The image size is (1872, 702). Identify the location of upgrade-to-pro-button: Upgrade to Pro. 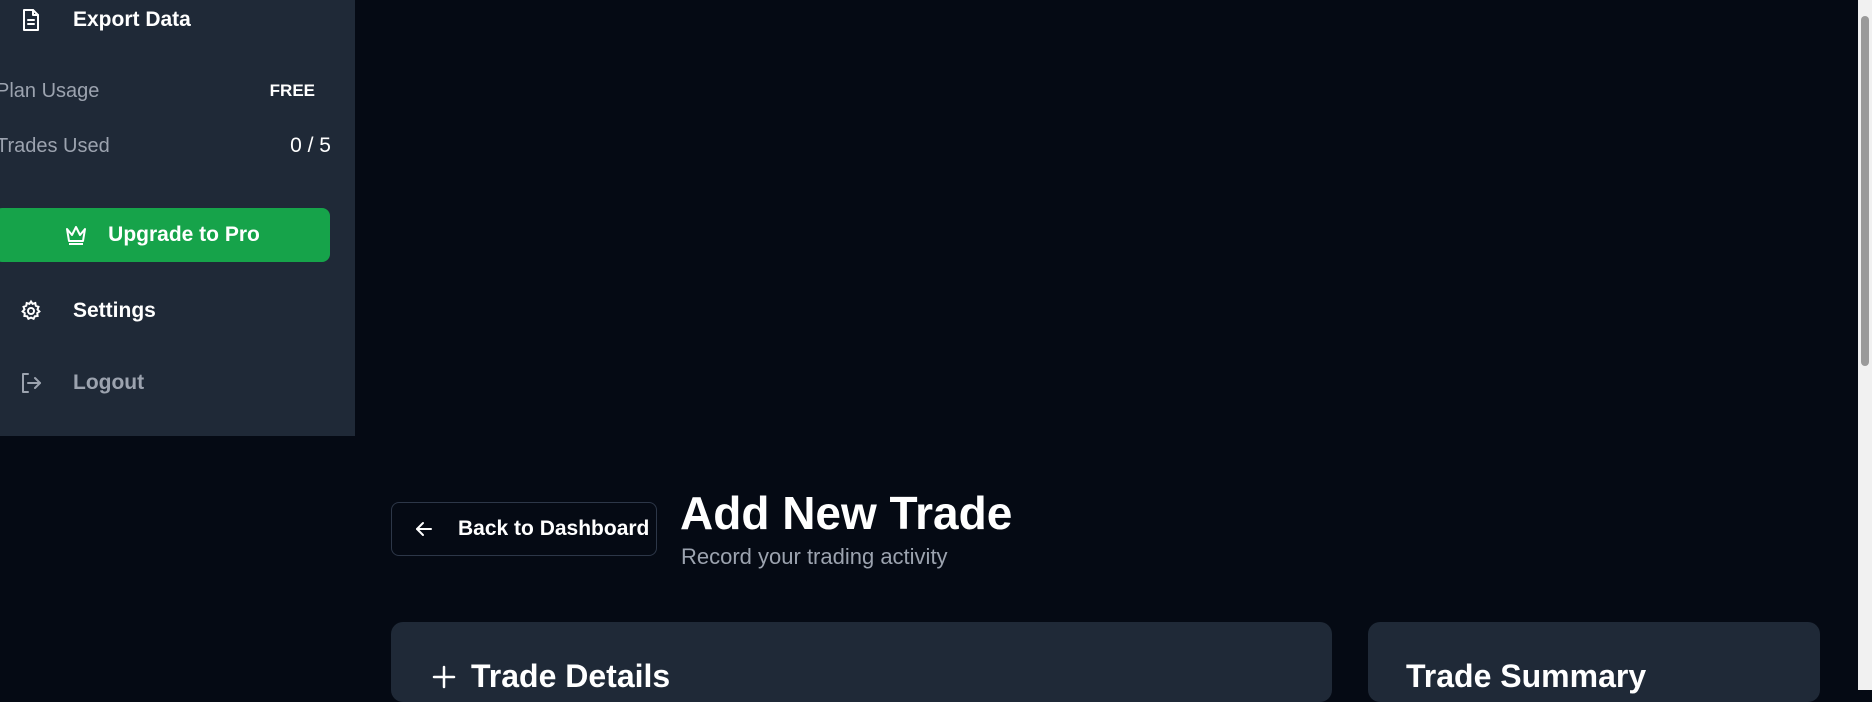
(165, 235).